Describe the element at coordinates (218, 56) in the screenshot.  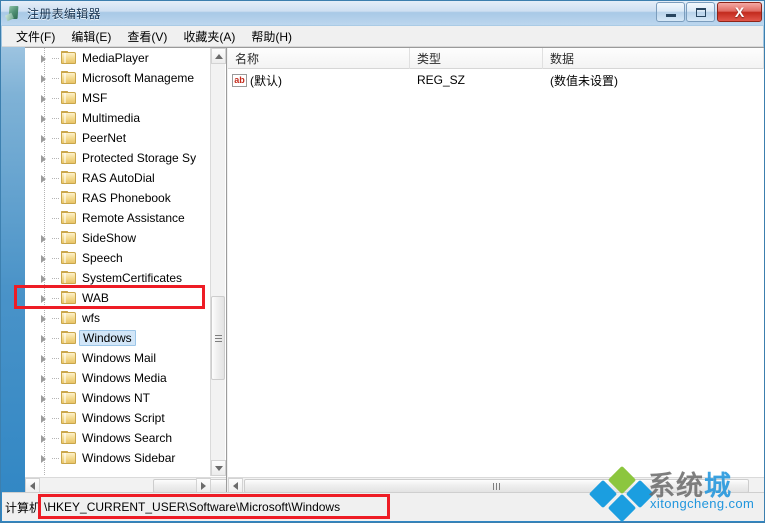
I see `tree-scroll-up-button` at that location.